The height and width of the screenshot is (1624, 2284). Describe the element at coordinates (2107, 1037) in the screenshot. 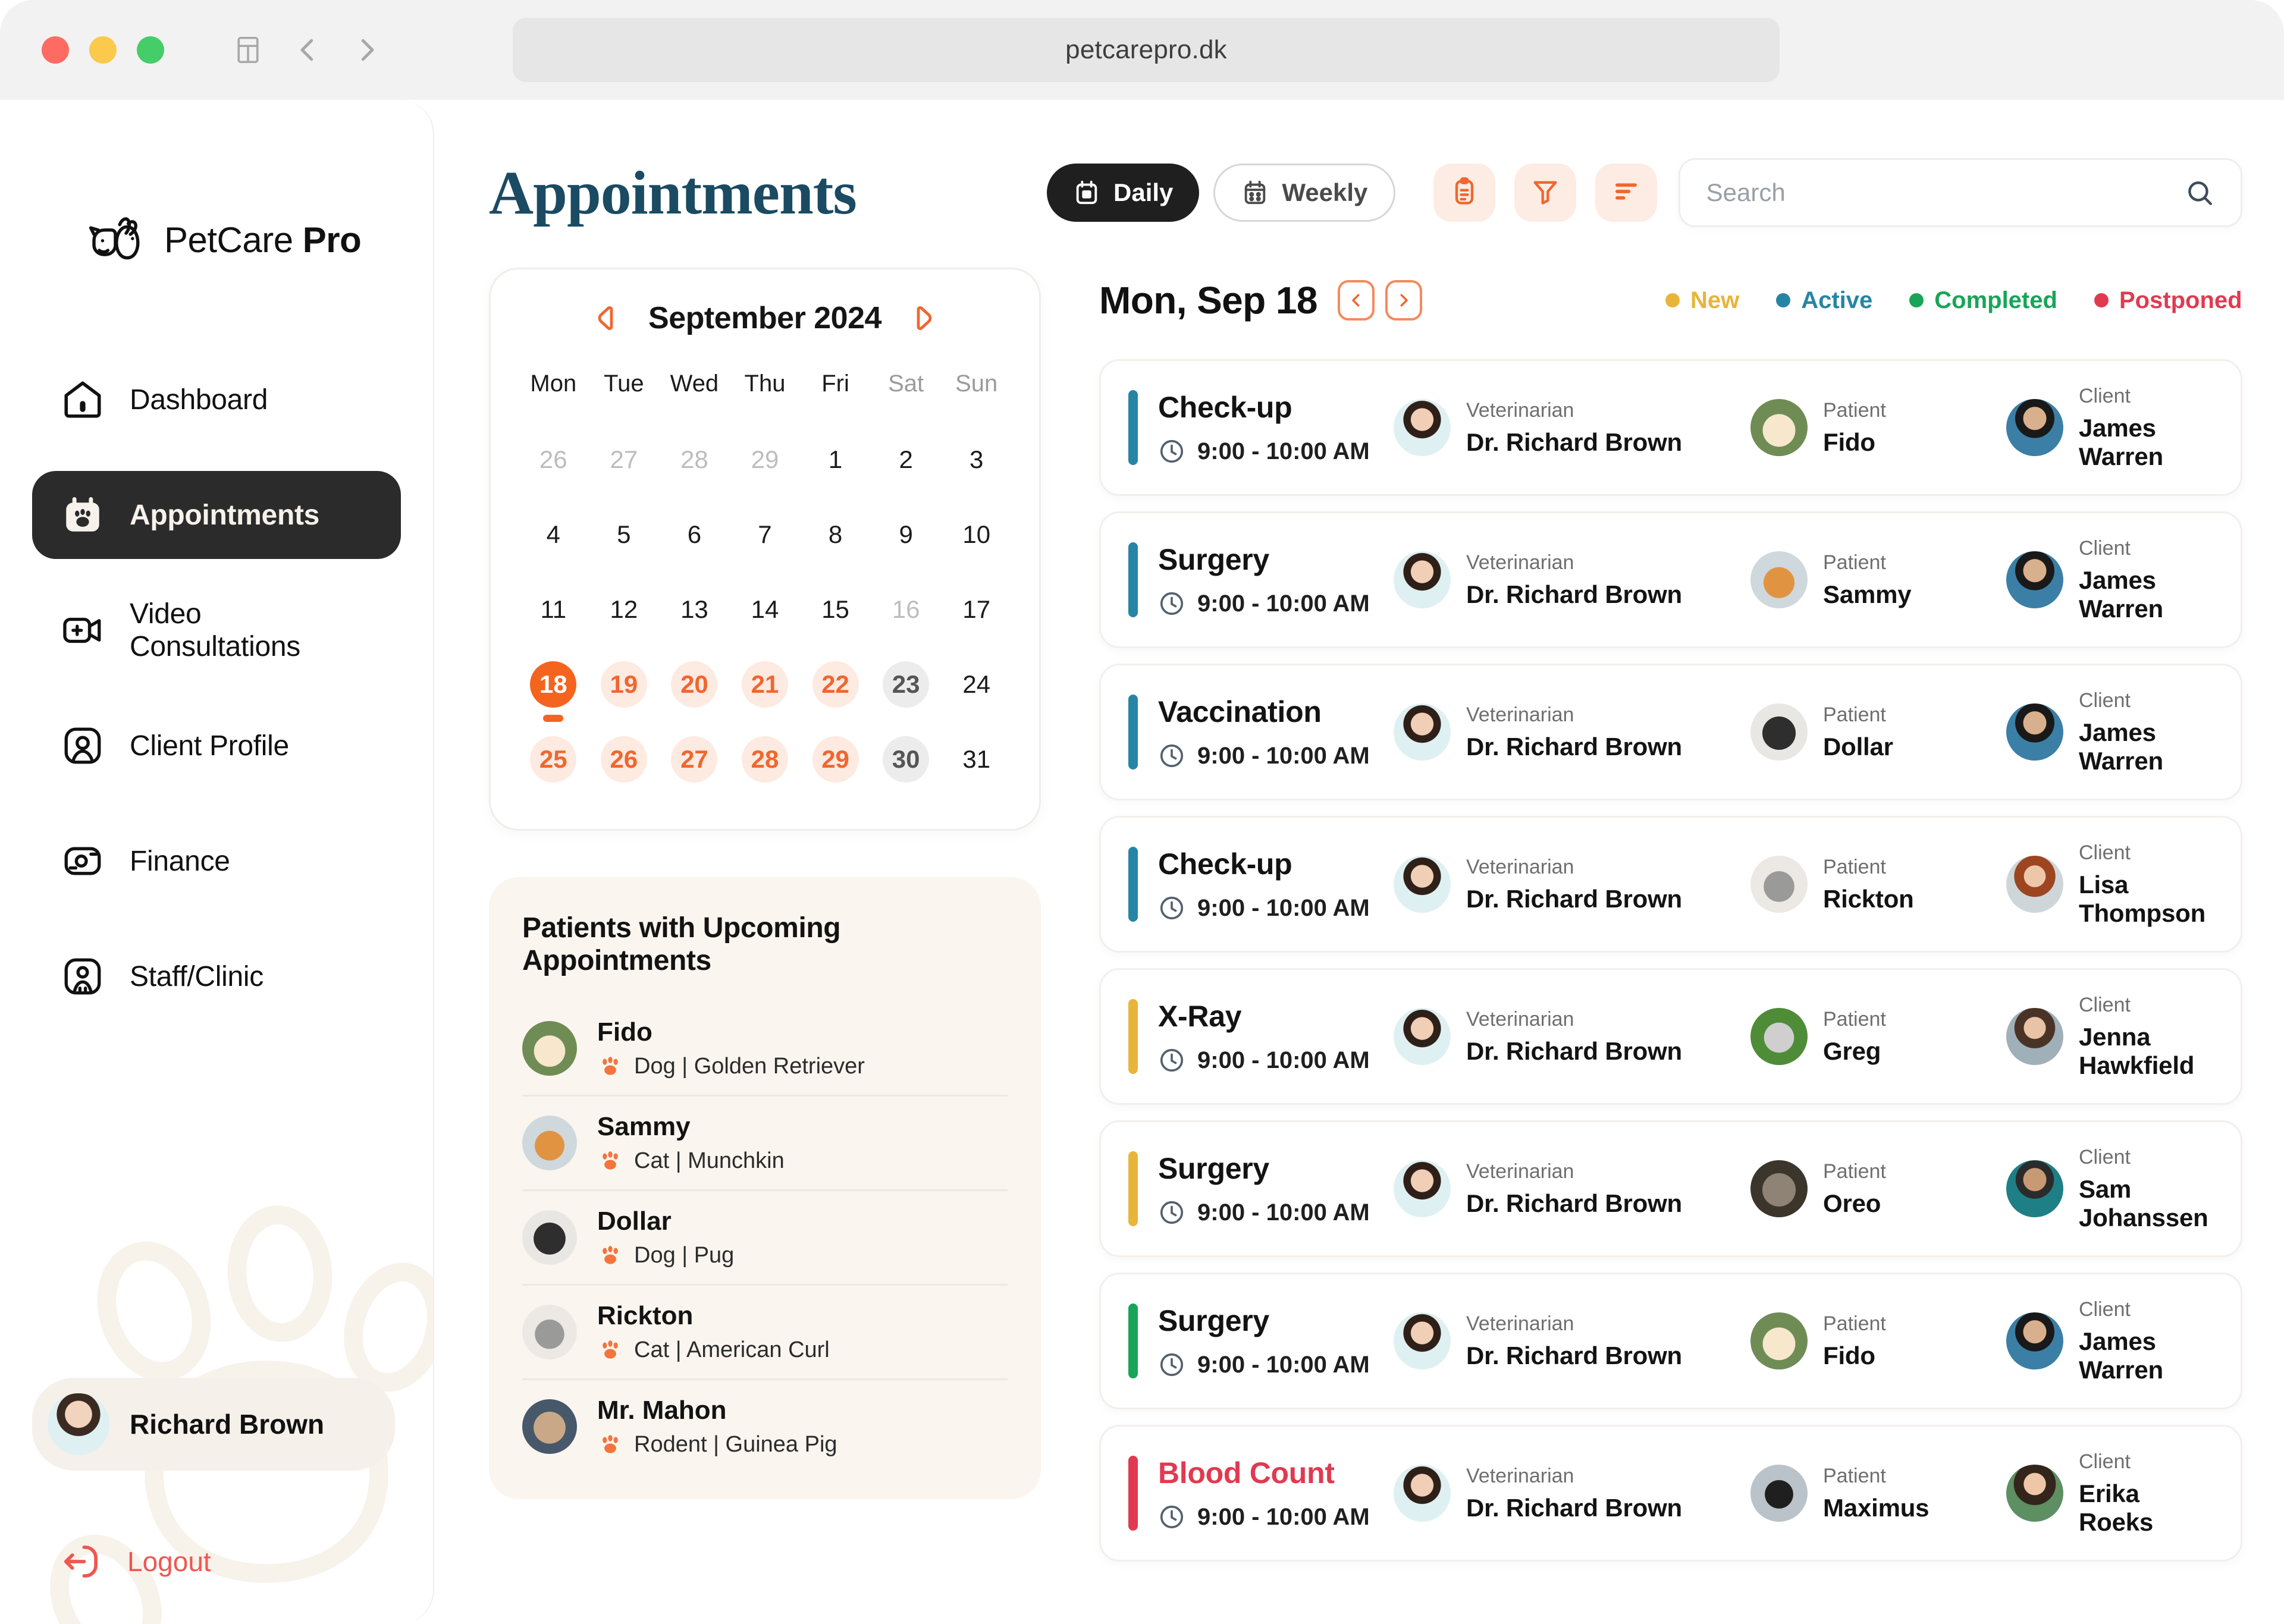

I see `client-info: Client Jenna Hawkfield` at that location.